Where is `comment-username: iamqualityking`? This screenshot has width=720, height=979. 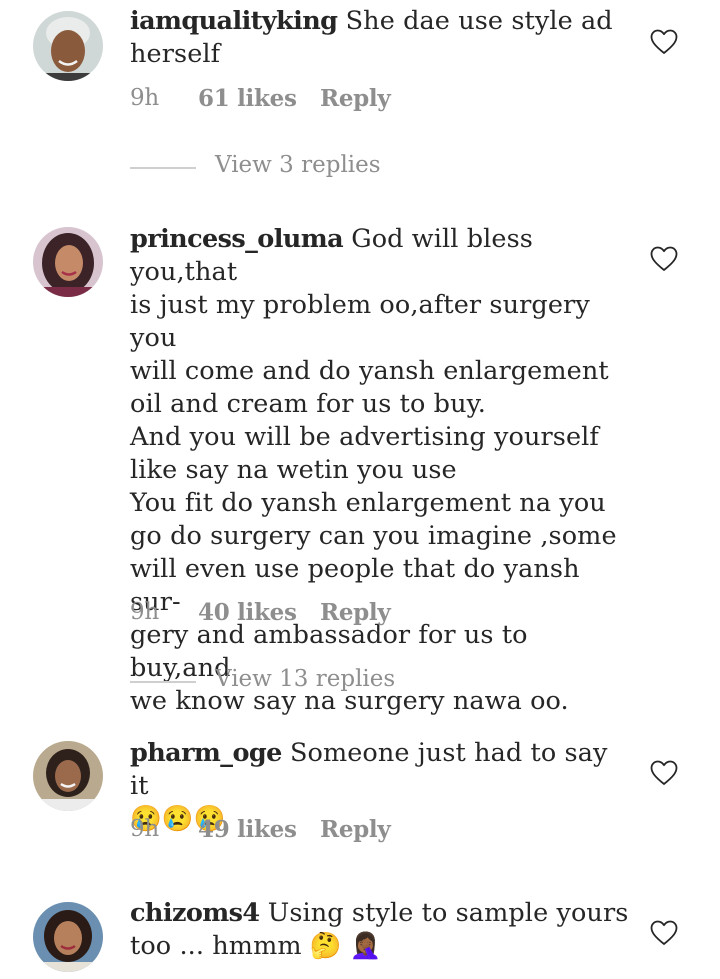
comment-username: iamqualityking is located at coordinates (234, 21).